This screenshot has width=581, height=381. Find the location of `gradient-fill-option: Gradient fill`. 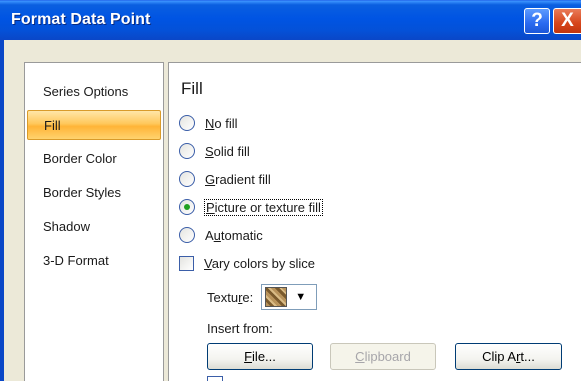

gradient-fill-option: Gradient fill is located at coordinates (225, 179).